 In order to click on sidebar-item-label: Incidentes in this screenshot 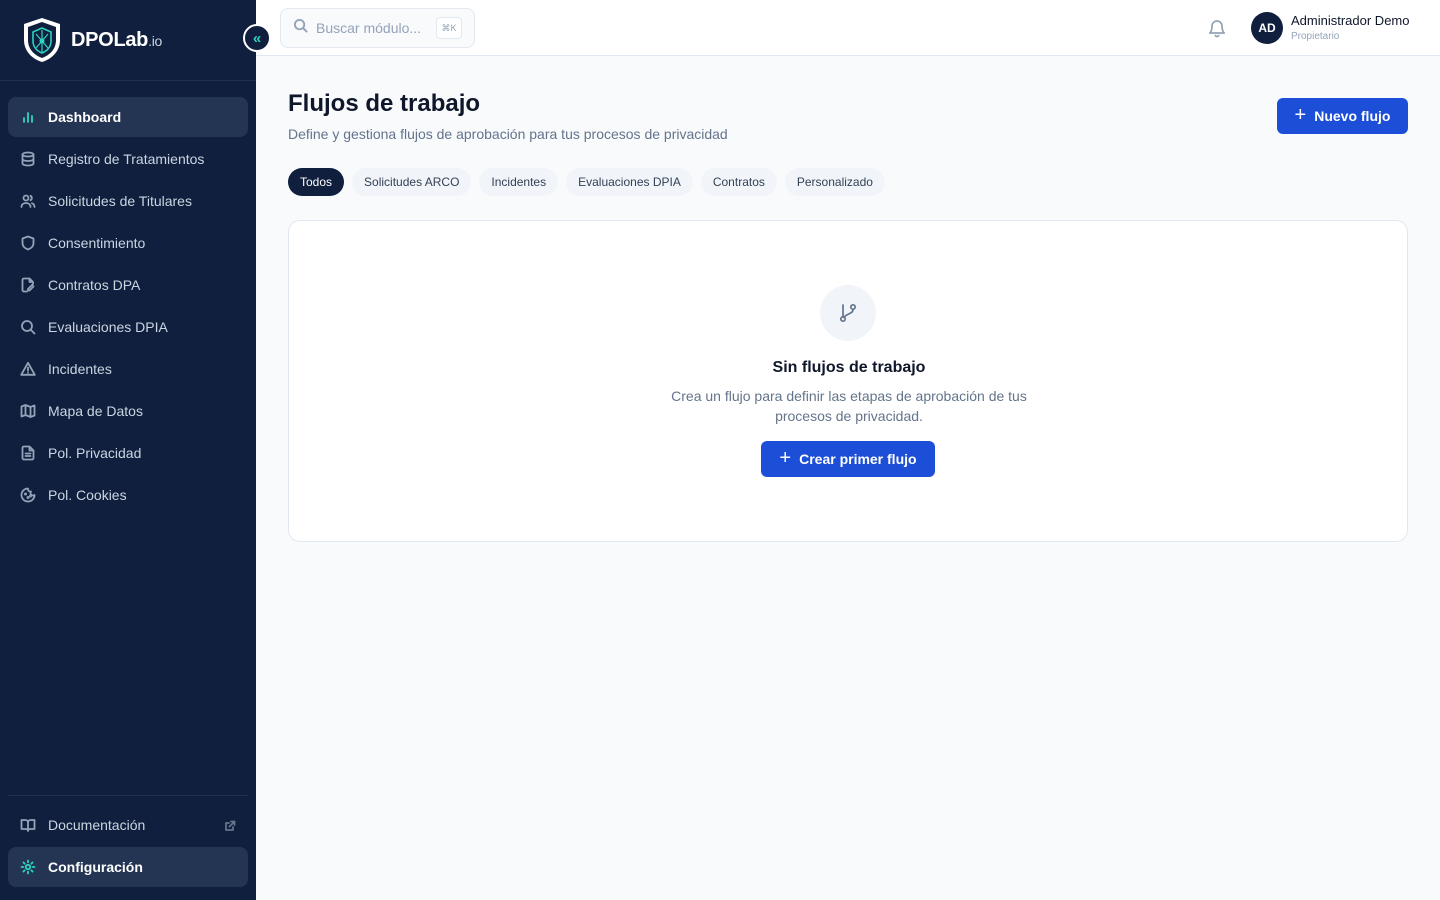, I will do `click(80, 369)`.